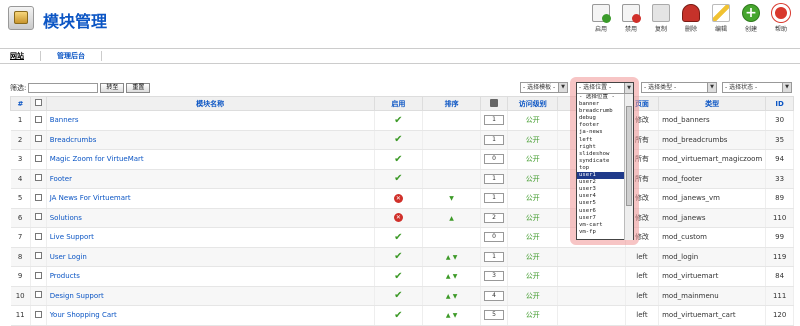  Describe the element at coordinates (601, 154) in the screenshot. I see `position-option: slideshow` at that location.